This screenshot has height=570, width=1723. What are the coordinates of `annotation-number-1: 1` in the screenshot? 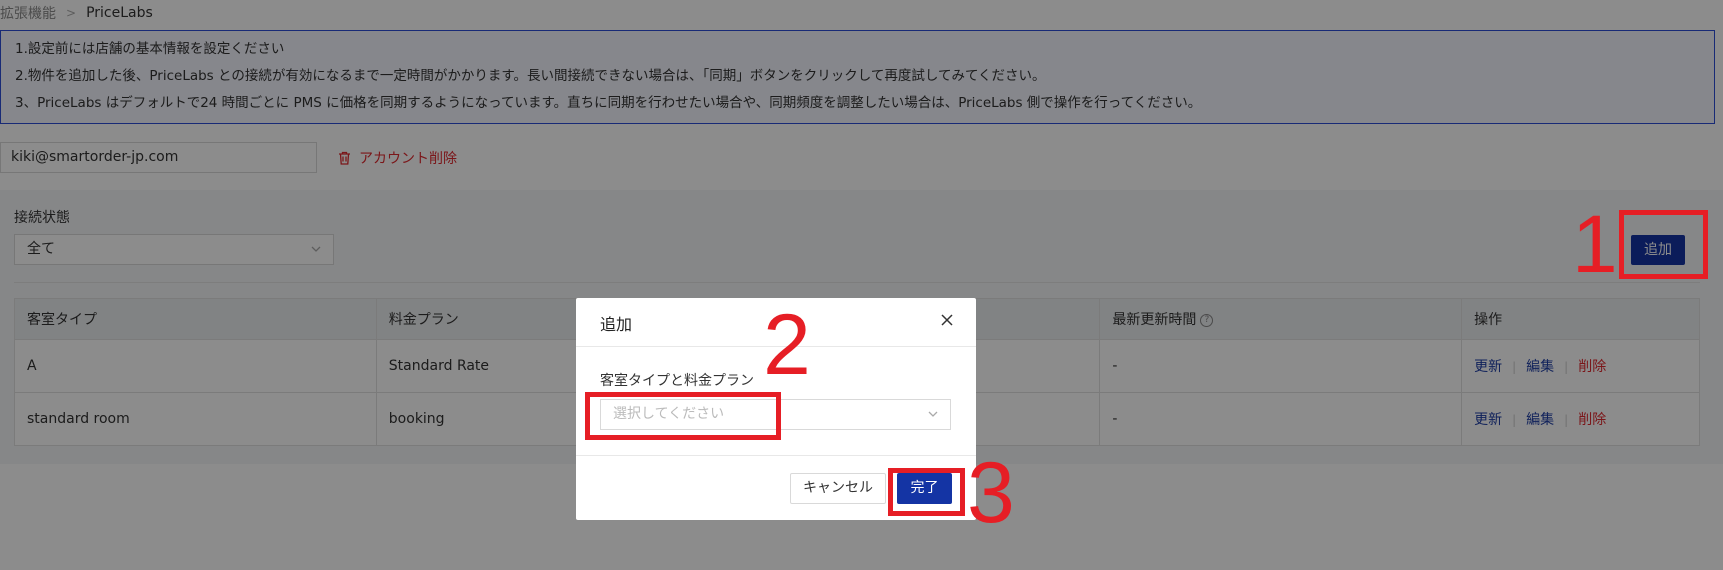 It's located at (1595, 244).